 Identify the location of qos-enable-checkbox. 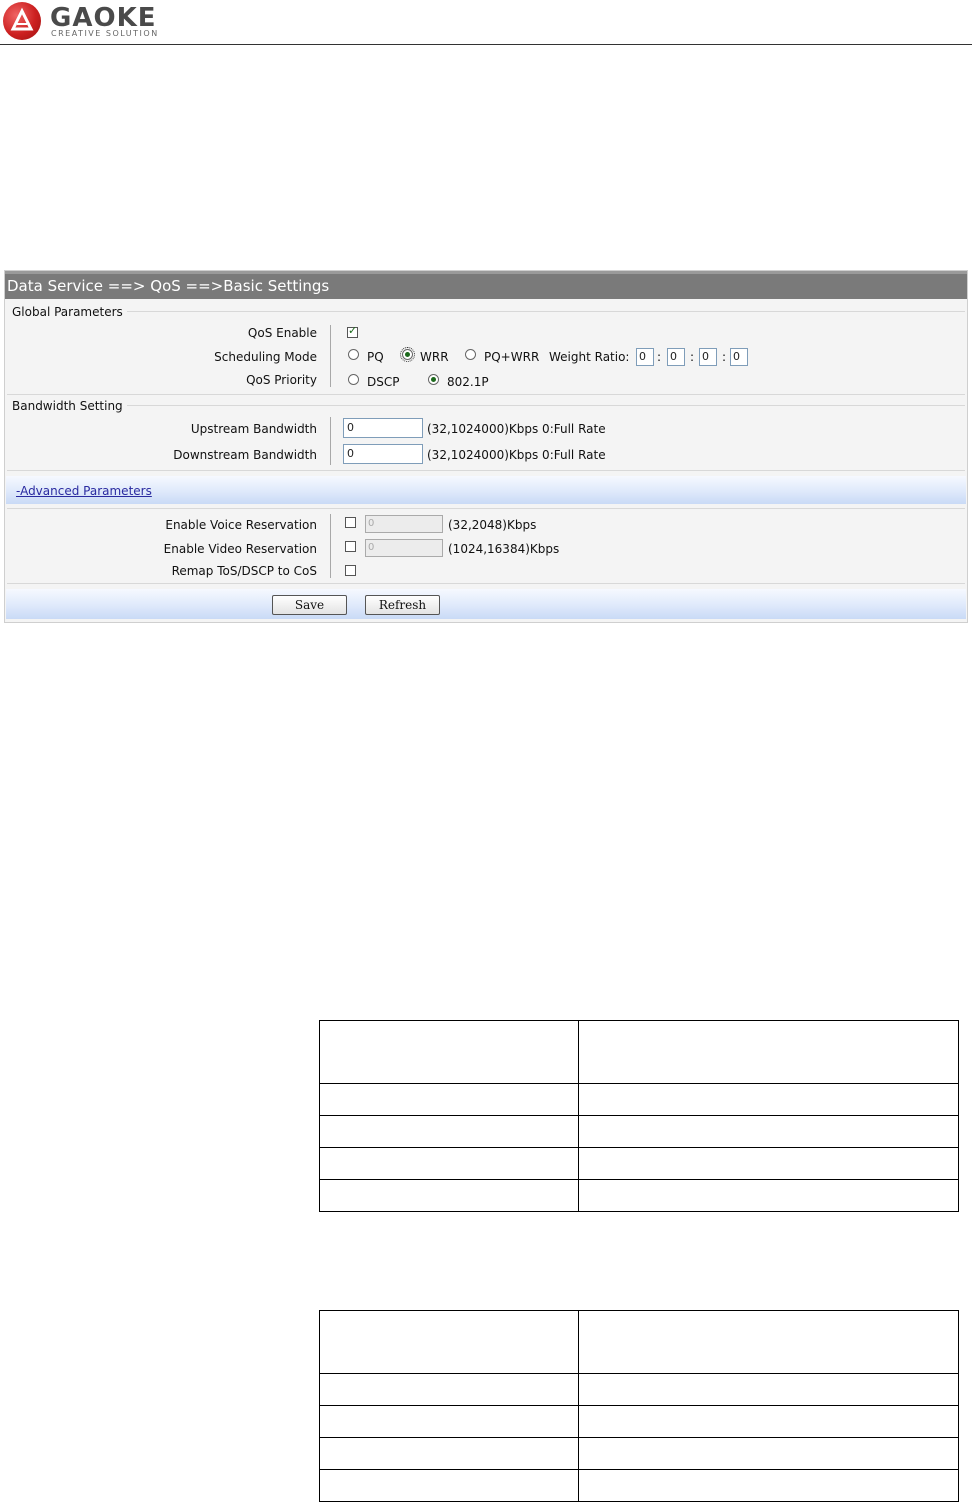
(352, 331).